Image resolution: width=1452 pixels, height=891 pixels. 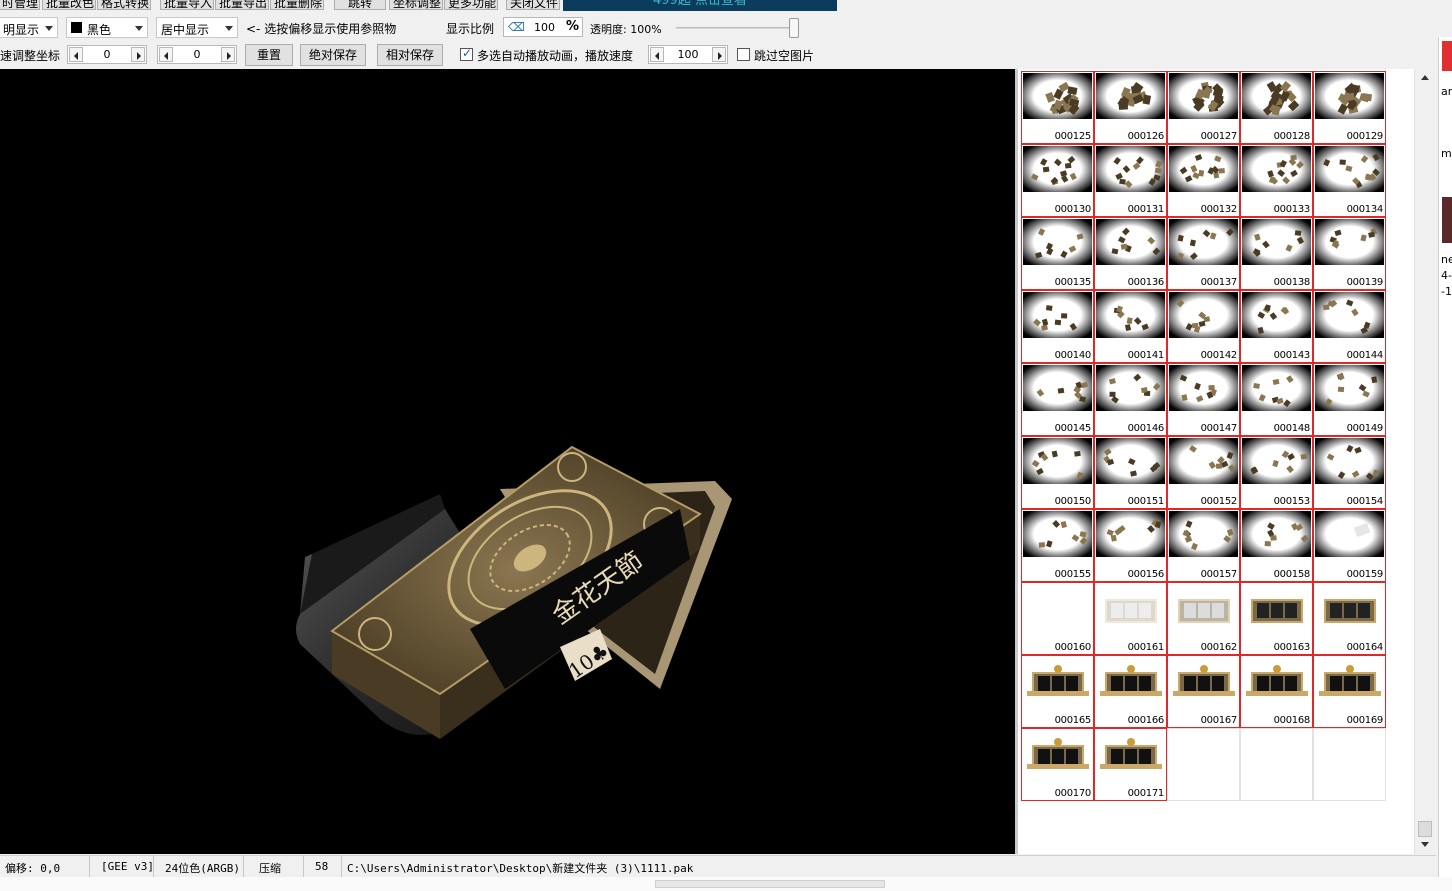 What do you see at coordinates (242, 5) in the screenshot?
I see `menu-item-batch-export: 批量导出` at bounding box center [242, 5].